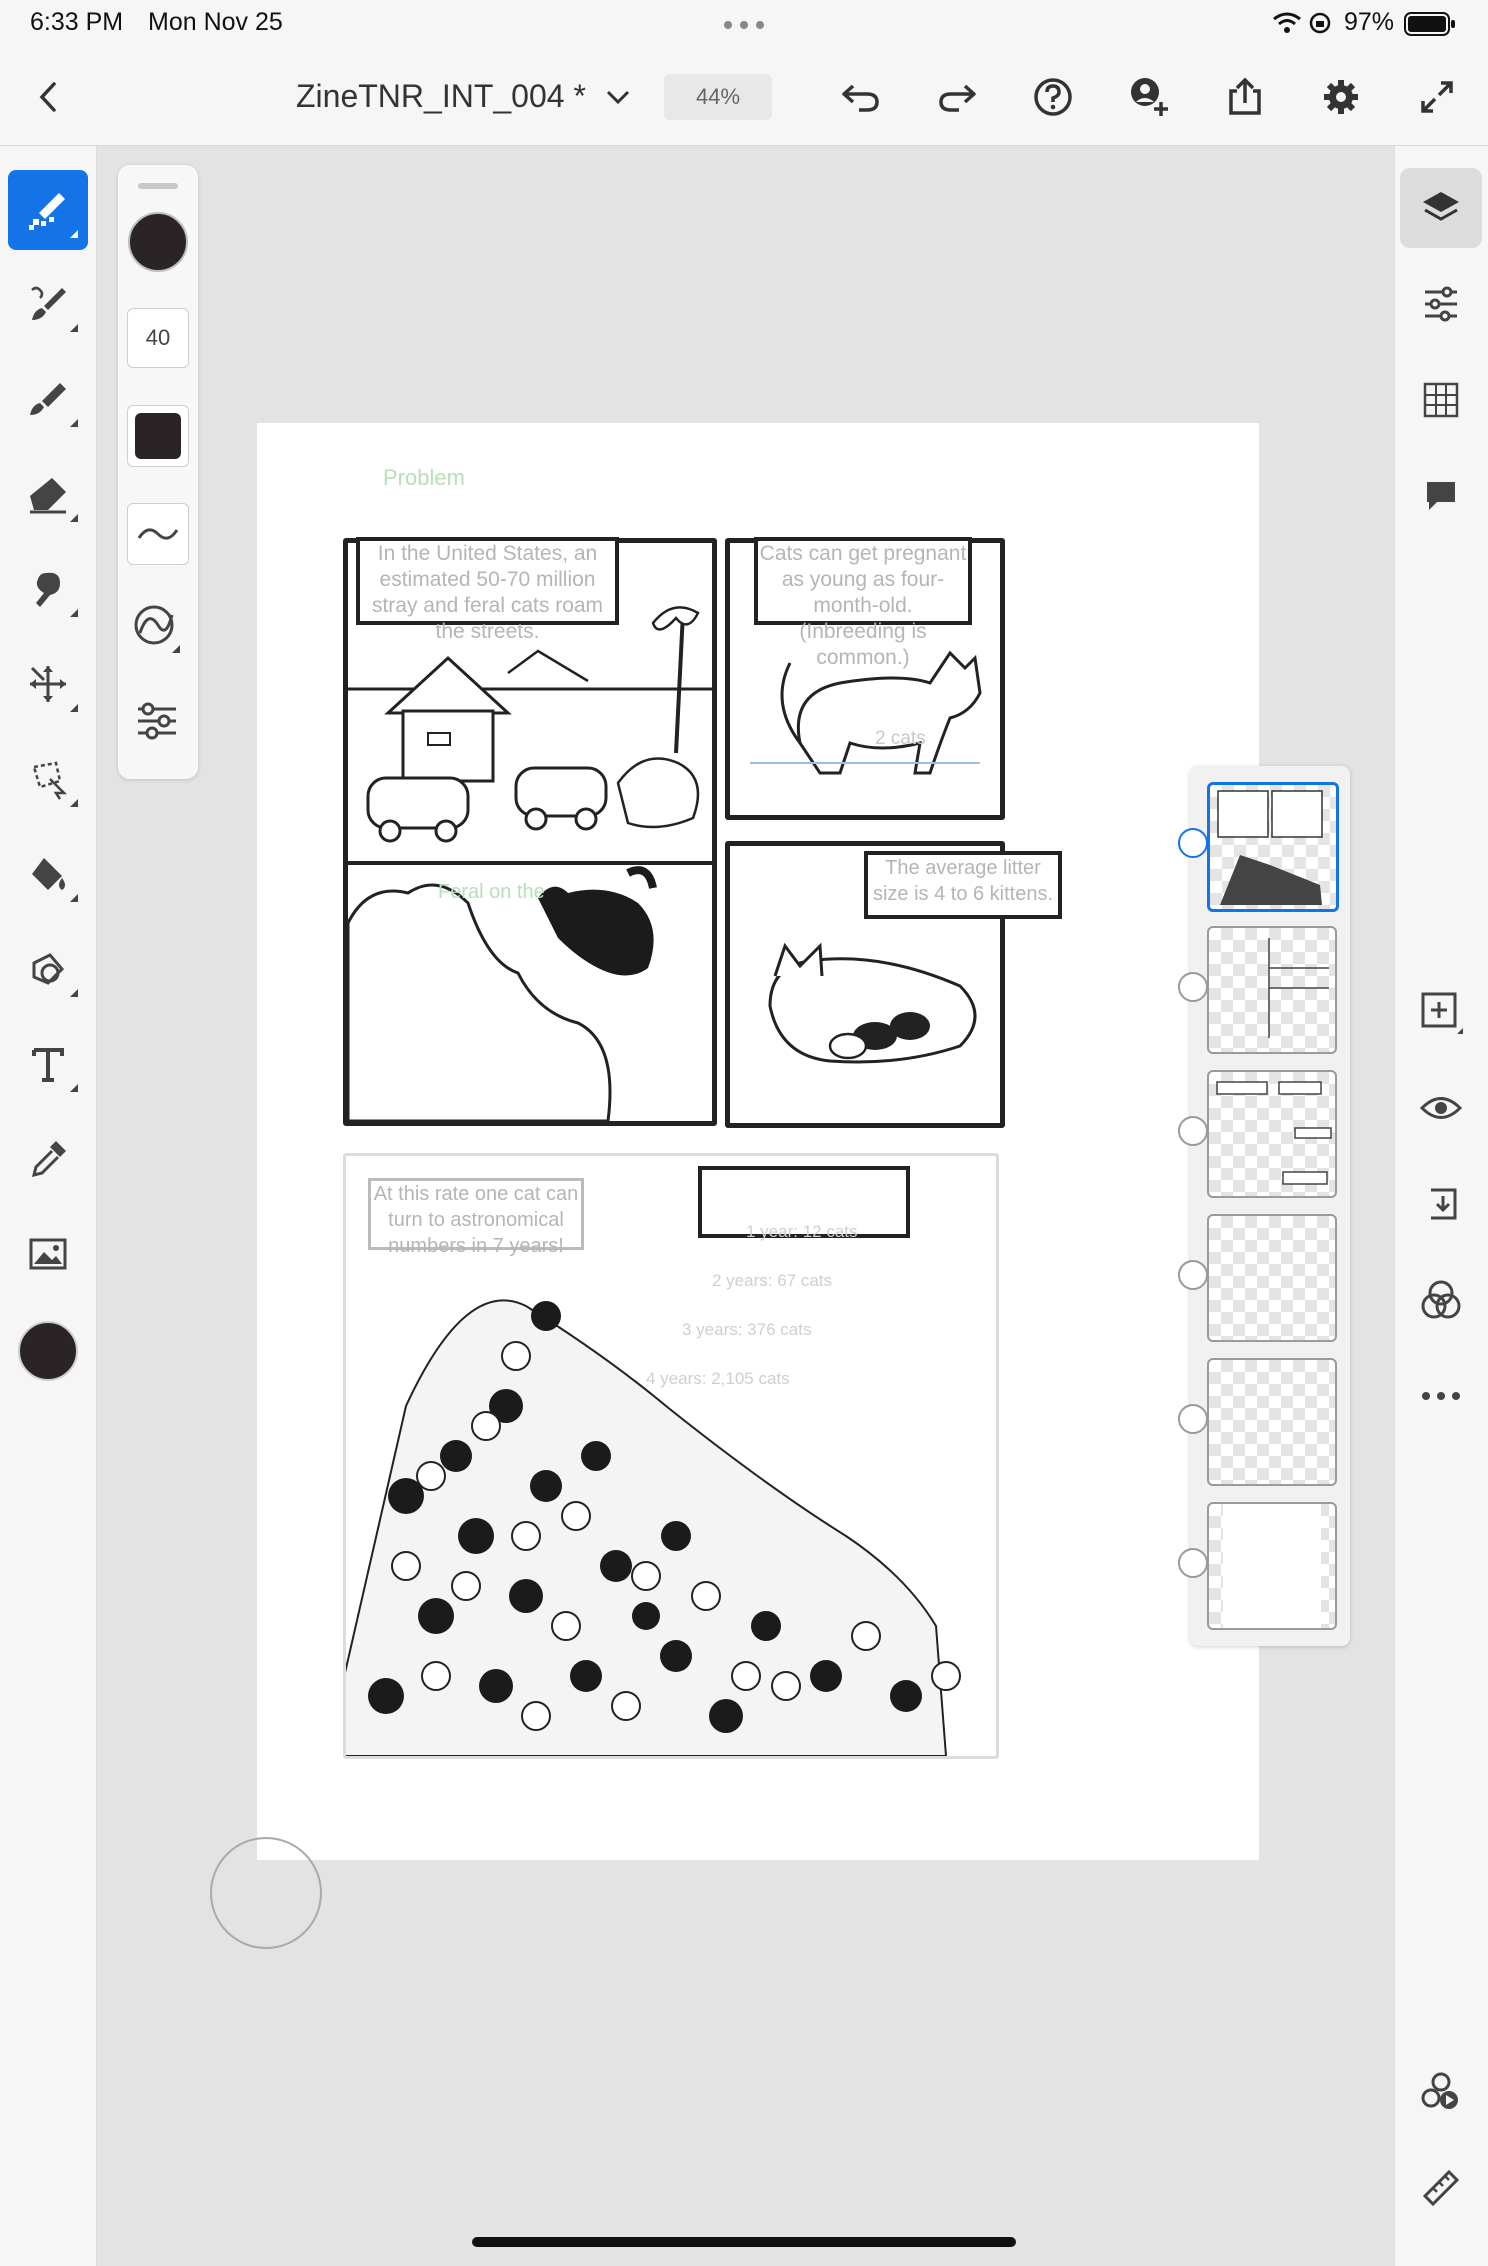 This screenshot has width=1488, height=2266. What do you see at coordinates (1287, 25) in the screenshot?
I see `wifi-icon` at bounding box center [1287, 25].